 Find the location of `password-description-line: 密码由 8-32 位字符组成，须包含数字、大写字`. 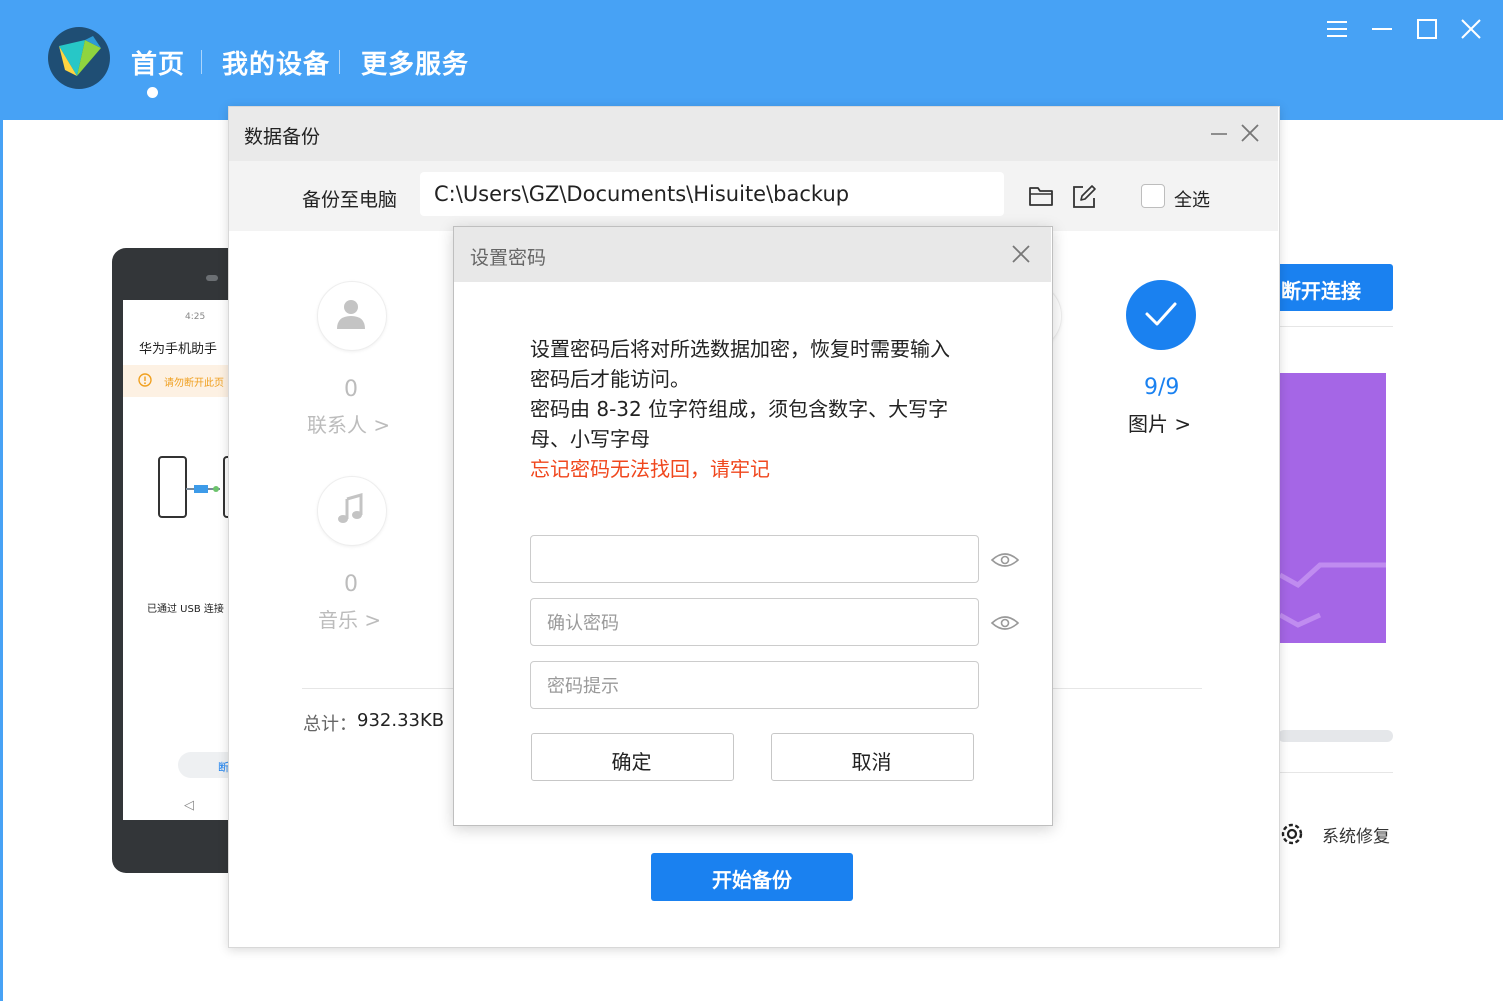

password-description-line: 密码由 8-32 位字符组成，须包含数字、大写字 is located at coordinates (739, 409).